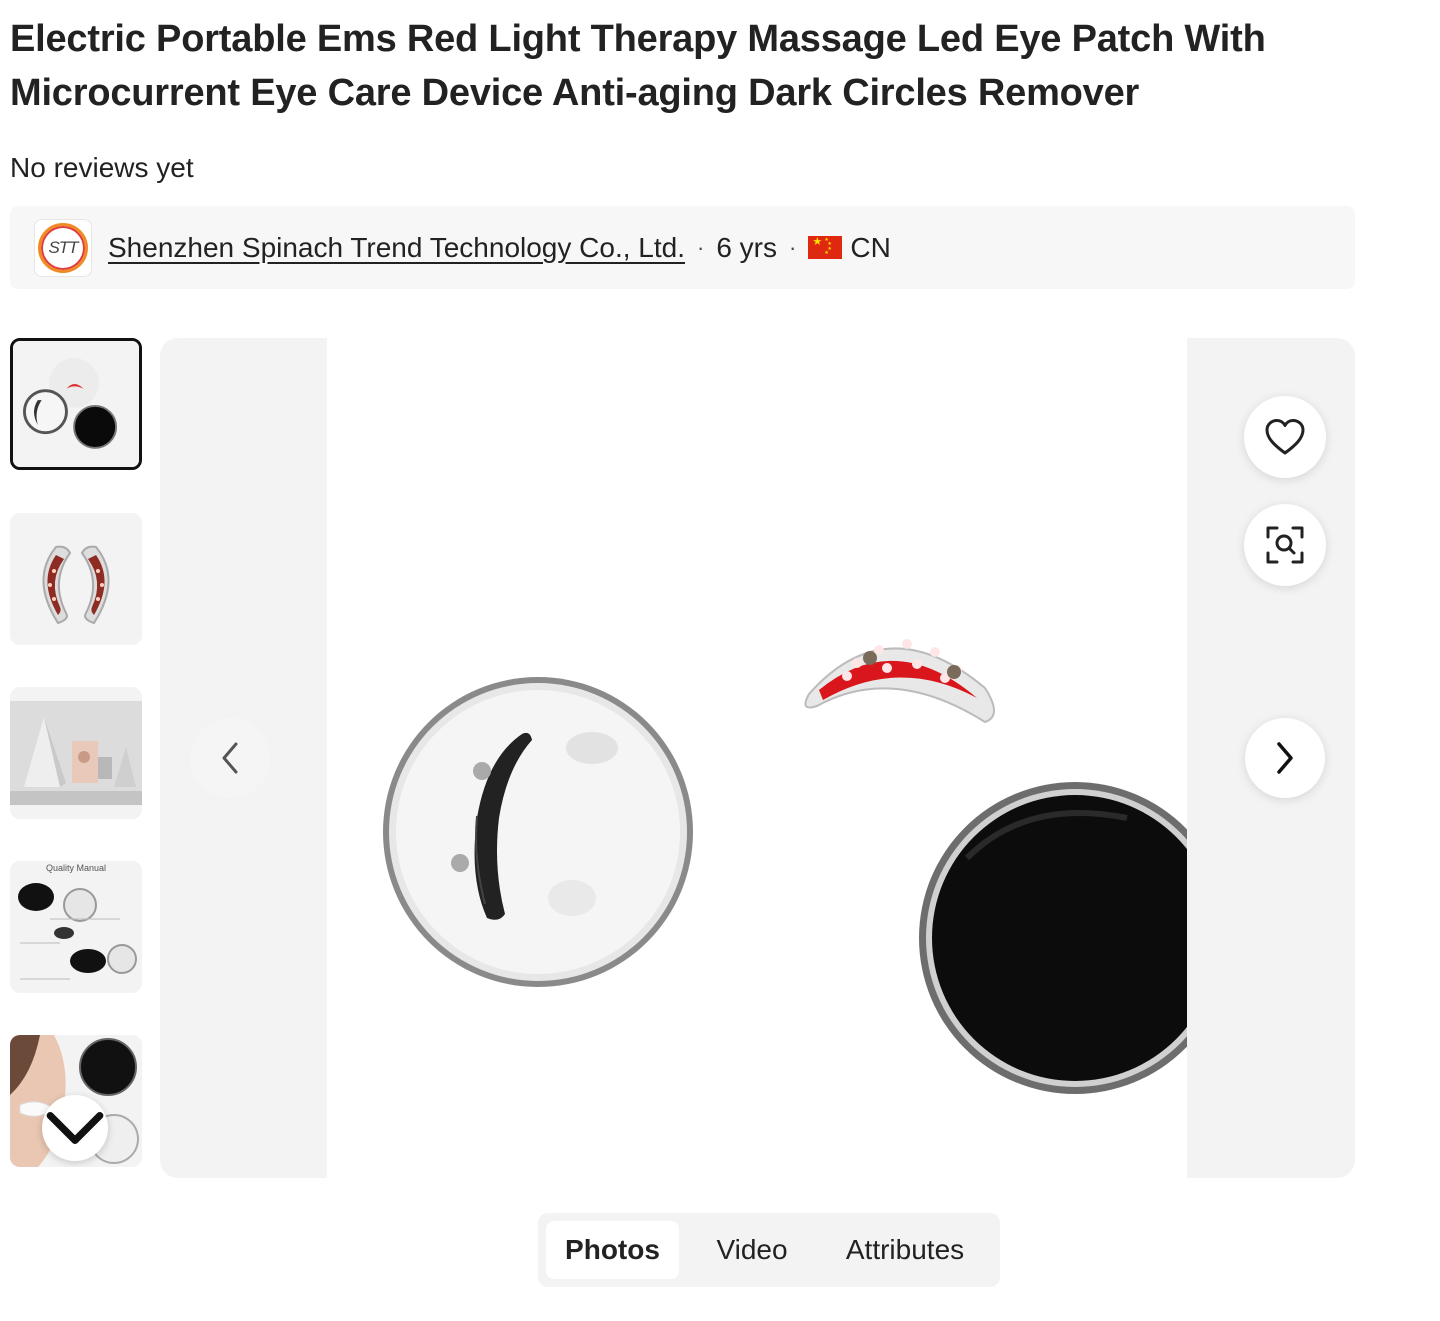 This screenshot has height=1321, width=1440. Describe the element at coordinates (612, 1250) in the screenshot. I see `tab-photos: Photos` at that location.